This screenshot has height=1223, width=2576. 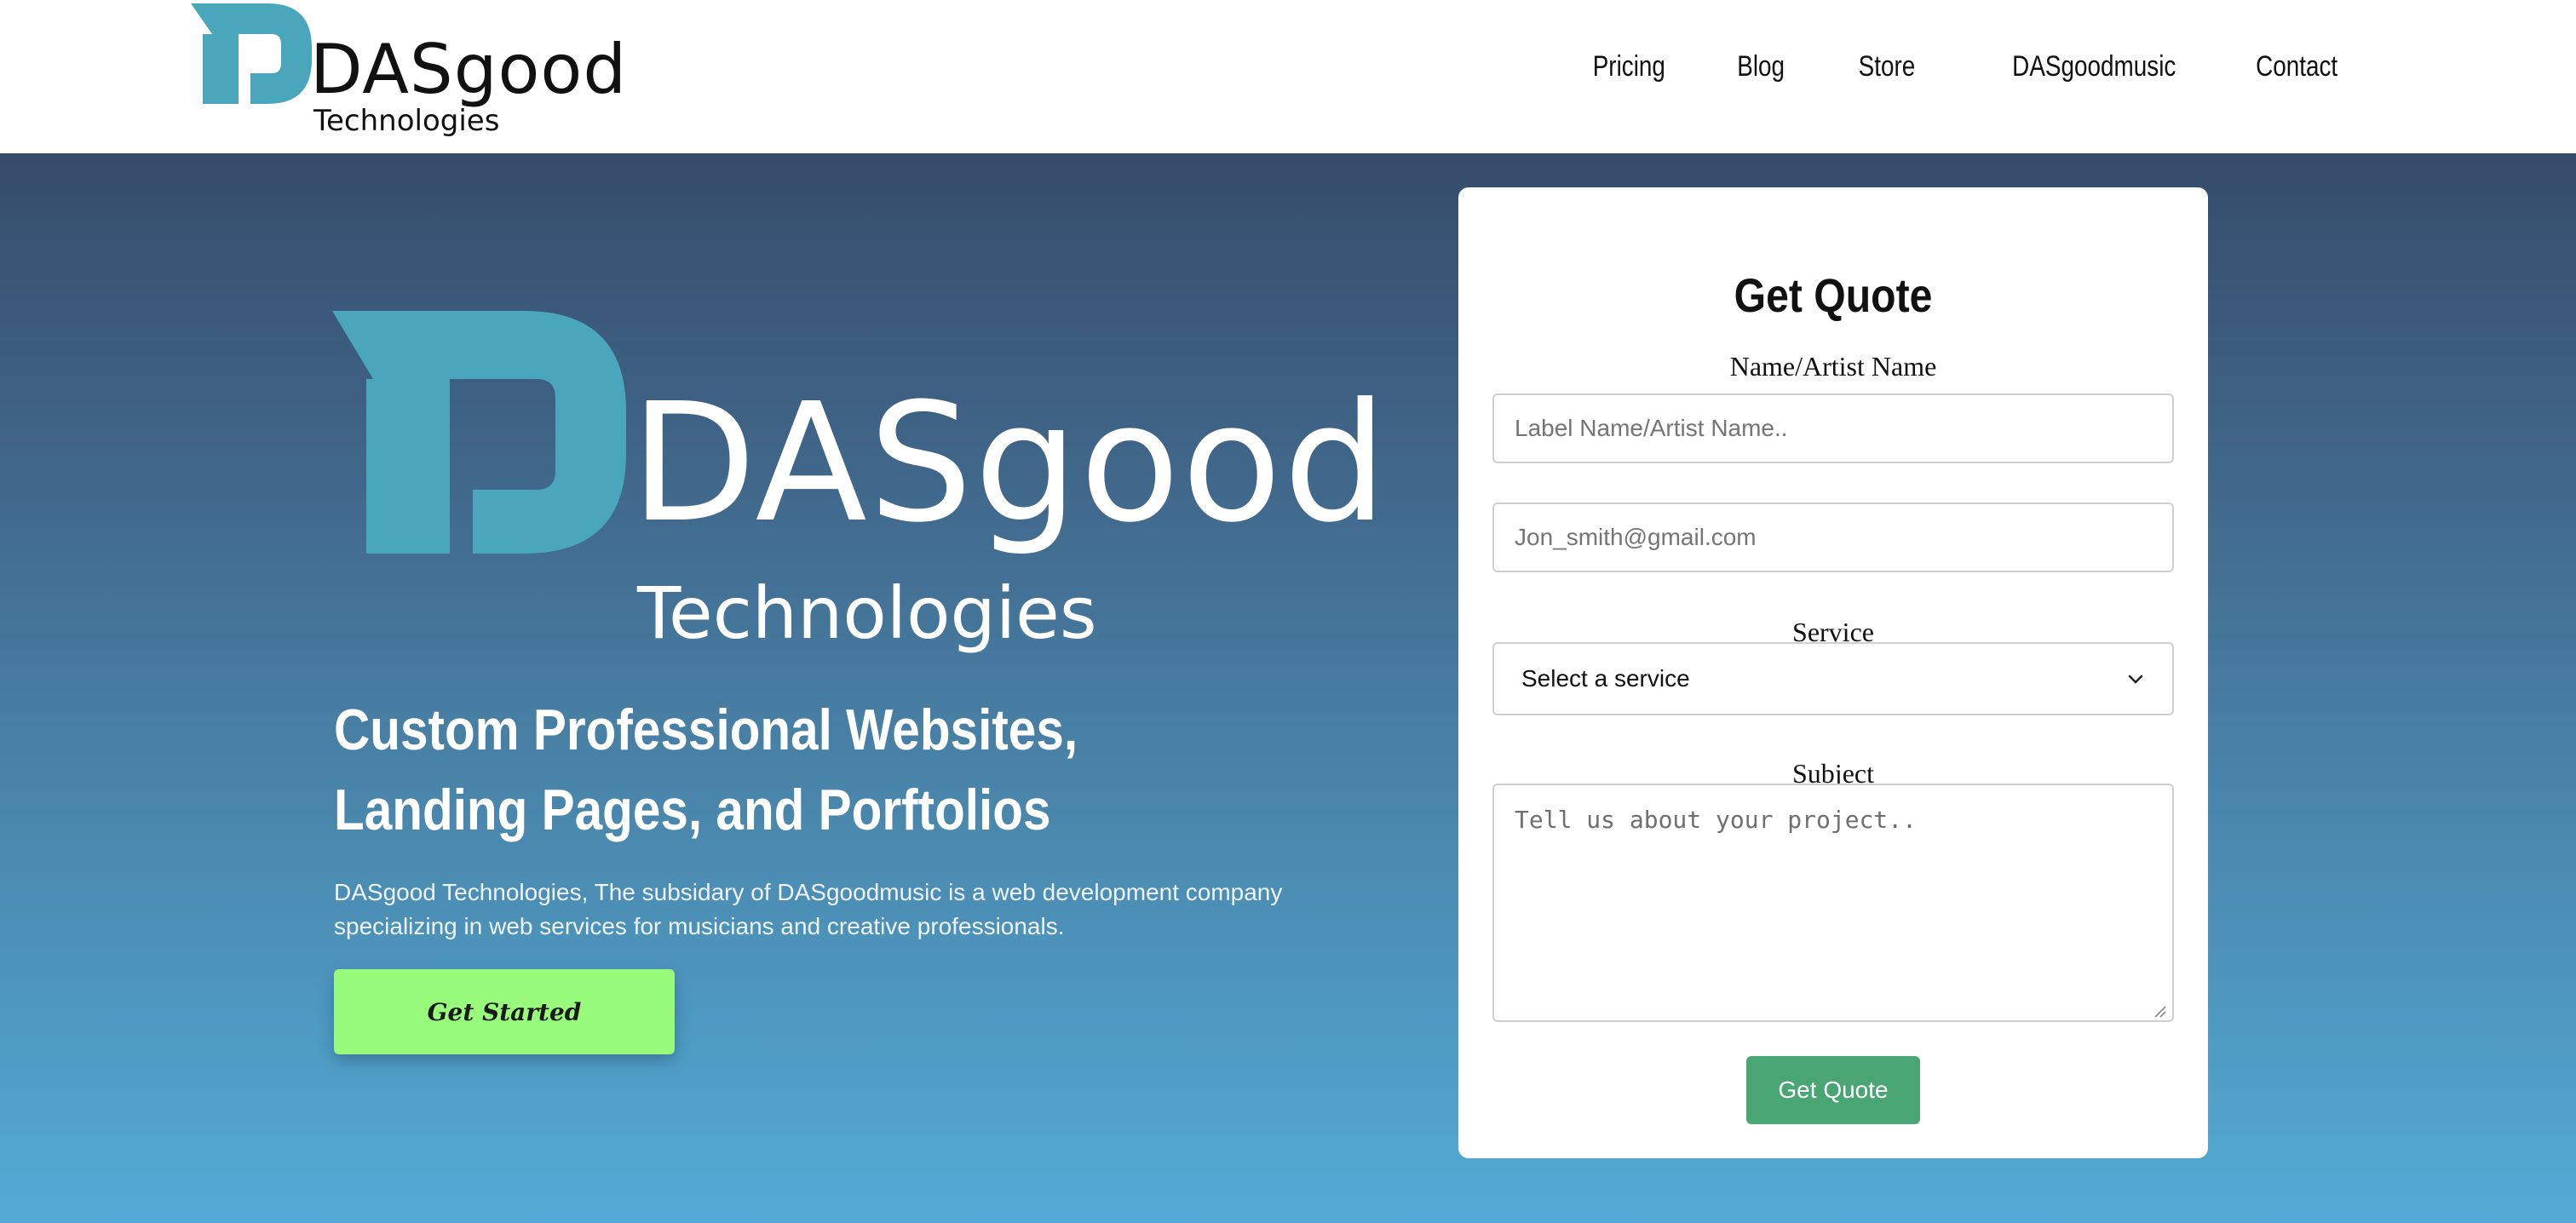 I want to click on hero-logo-sub: Technologies, so click(x=867, y=613).